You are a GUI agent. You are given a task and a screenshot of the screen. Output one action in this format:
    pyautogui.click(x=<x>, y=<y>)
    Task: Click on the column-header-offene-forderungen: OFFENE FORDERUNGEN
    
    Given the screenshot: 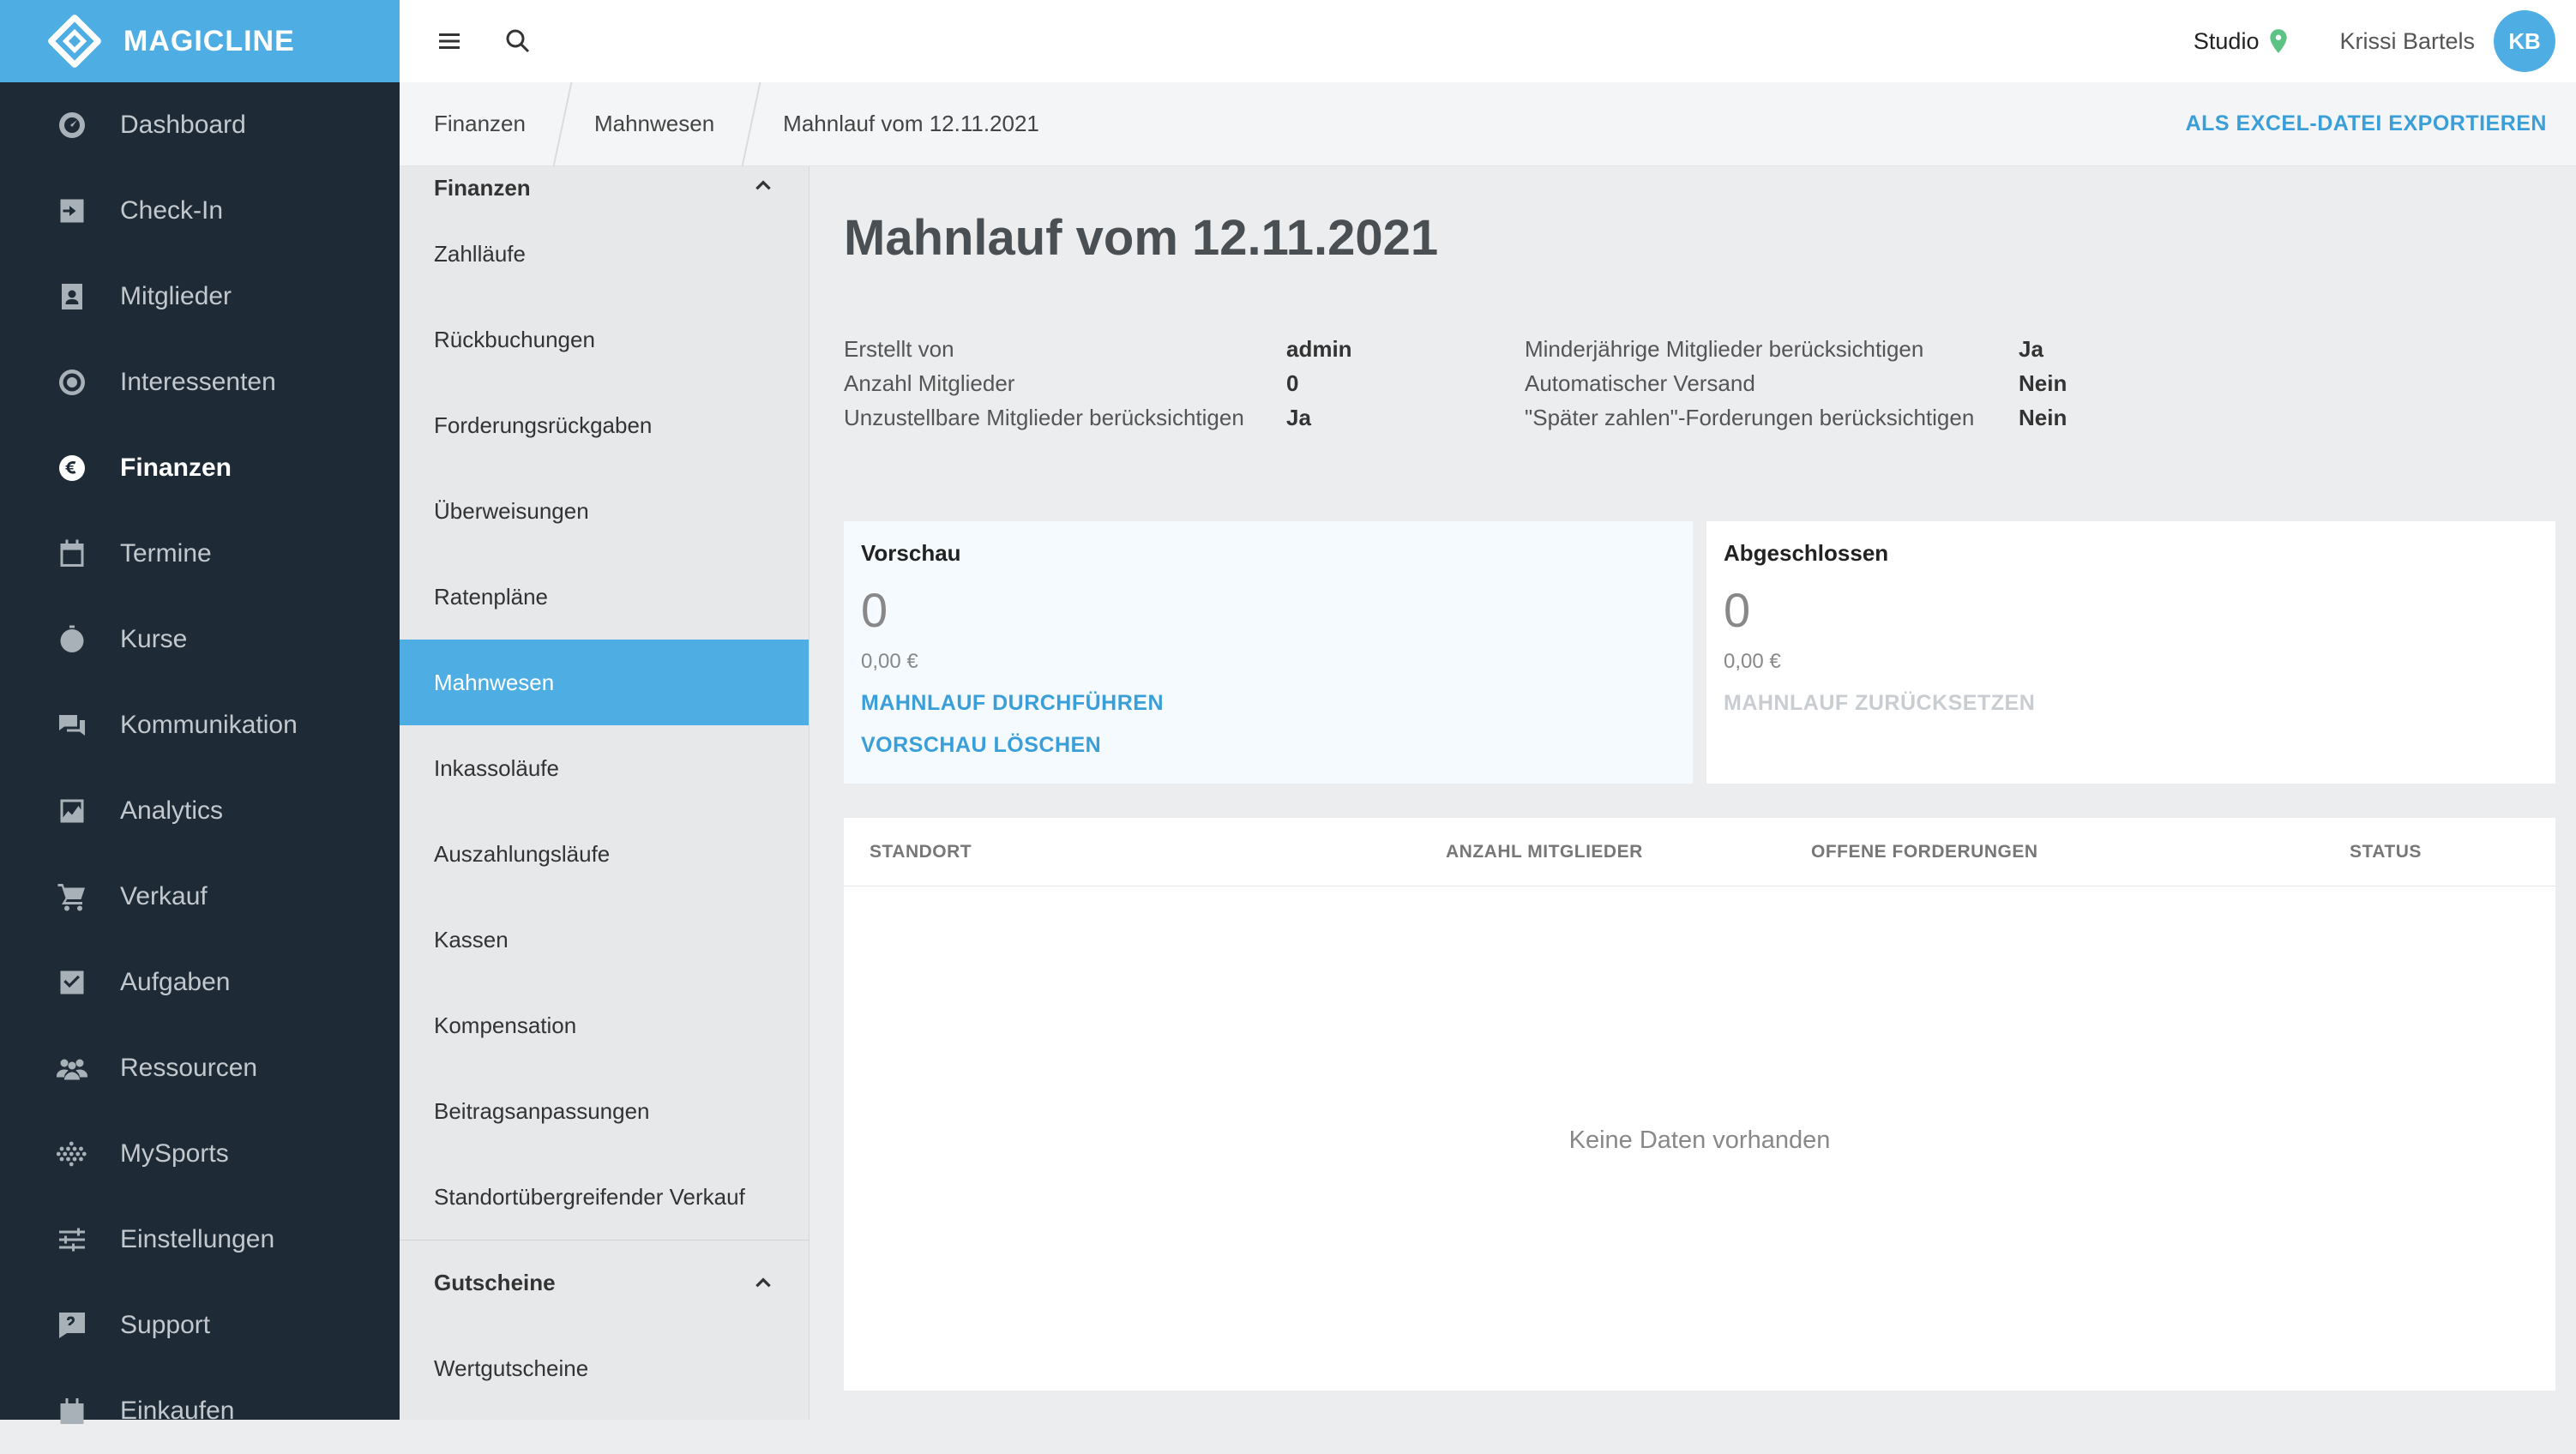 What is the action you would take?
    pyautogui.click(x=1924, y=852)
    